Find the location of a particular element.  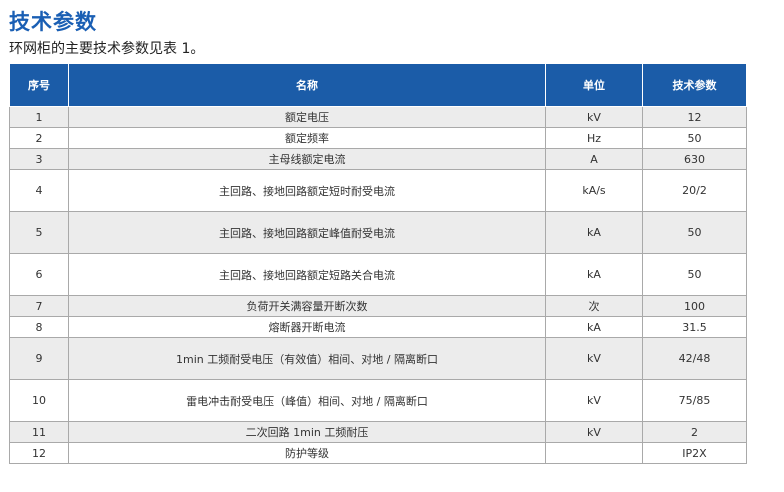

row-no: 8 is located at coordinates (39, 327).